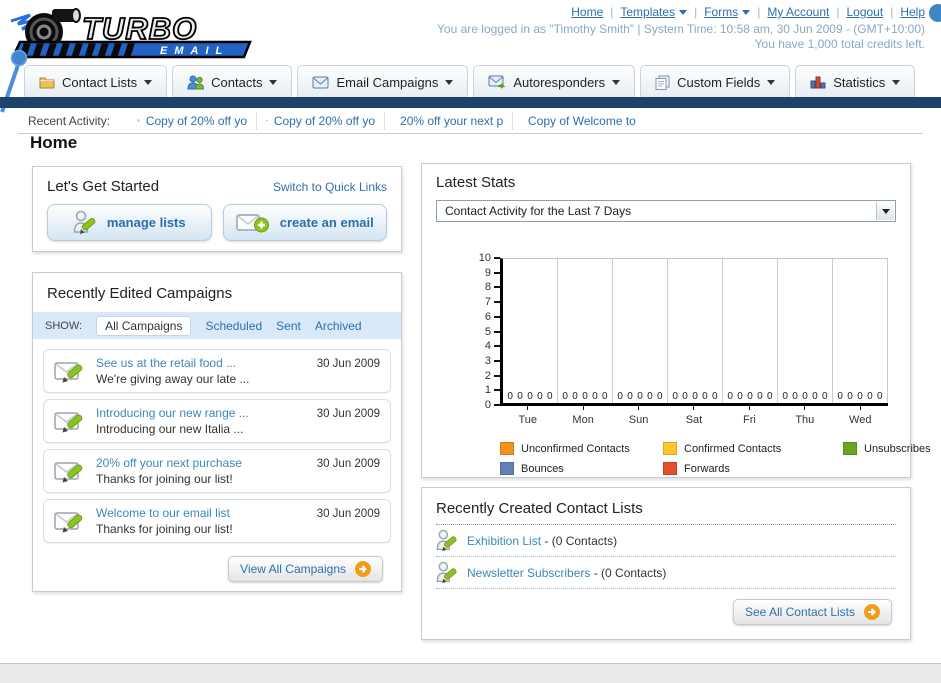 The image size is (941, 683). What do you see at coordinates (233, 326) in the screenshot?
I see `filter-scheduled: Scheduled` at bounding box center [233, 326].